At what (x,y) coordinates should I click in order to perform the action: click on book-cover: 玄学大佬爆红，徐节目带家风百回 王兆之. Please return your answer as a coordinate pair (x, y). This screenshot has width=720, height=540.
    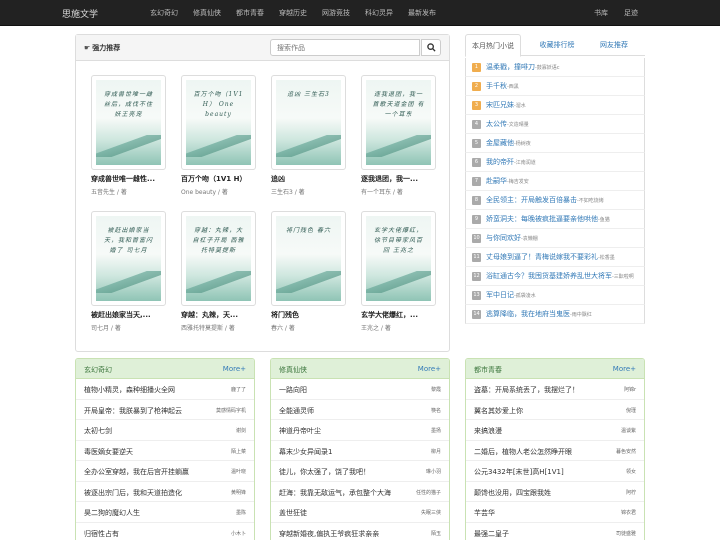
    Looking at the image, I should click on (398, 258).